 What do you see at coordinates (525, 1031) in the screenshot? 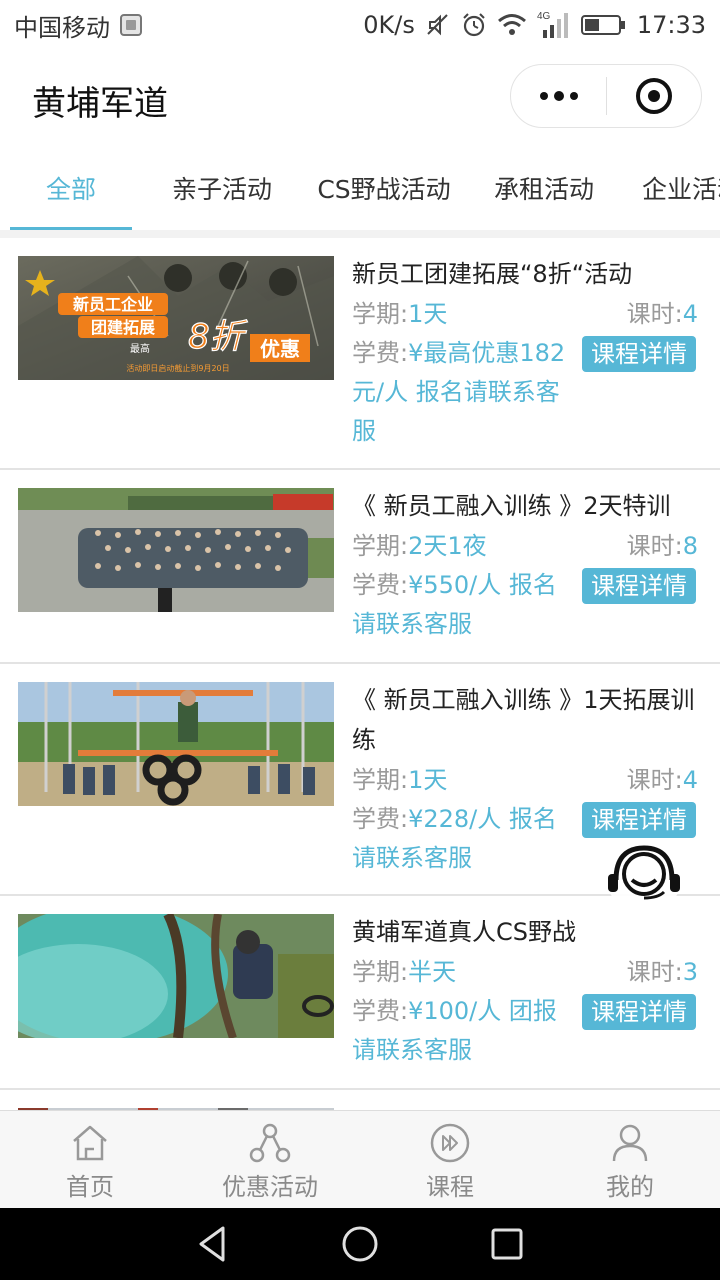
I see `course-fee: 学费:¥100/人 团报请联系客服 课程详情` at bounding box center [525, 1031].